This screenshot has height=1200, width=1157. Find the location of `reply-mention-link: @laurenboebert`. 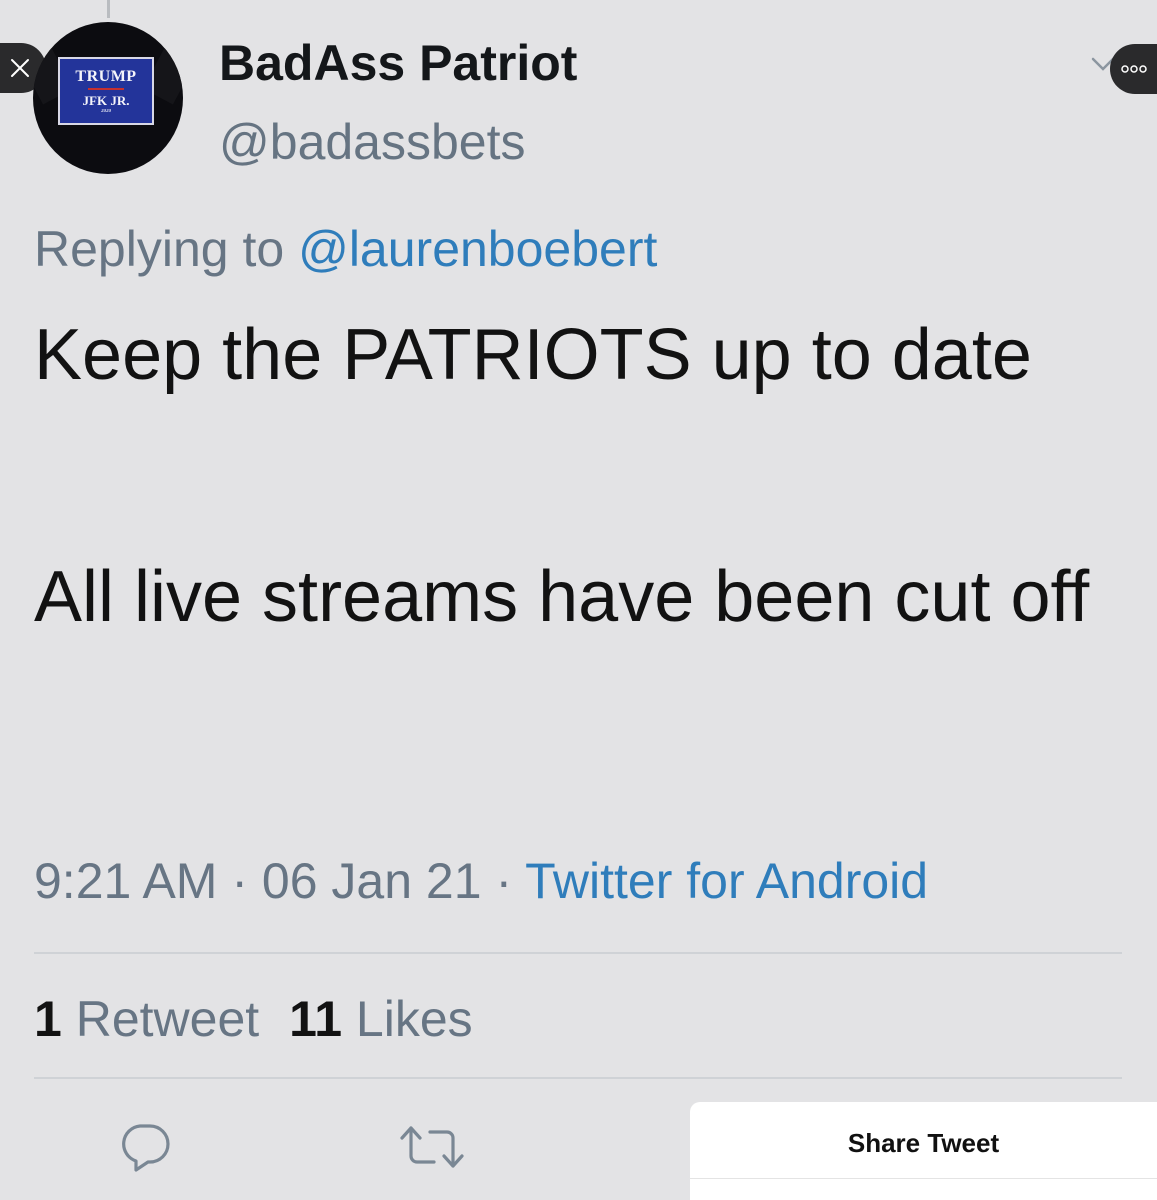

reply-mention-link: @laurenboebert is located at coordinates (477, 249).